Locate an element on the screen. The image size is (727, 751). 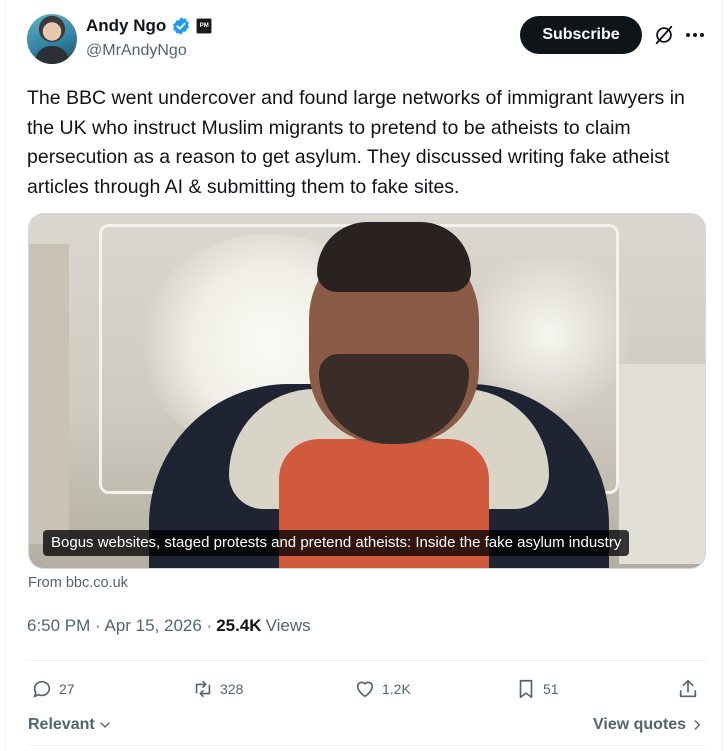
tweet-meta: 6:50 PM · Apr 15, 2026 · 25.4K Views is located at coordinates (169, 626).